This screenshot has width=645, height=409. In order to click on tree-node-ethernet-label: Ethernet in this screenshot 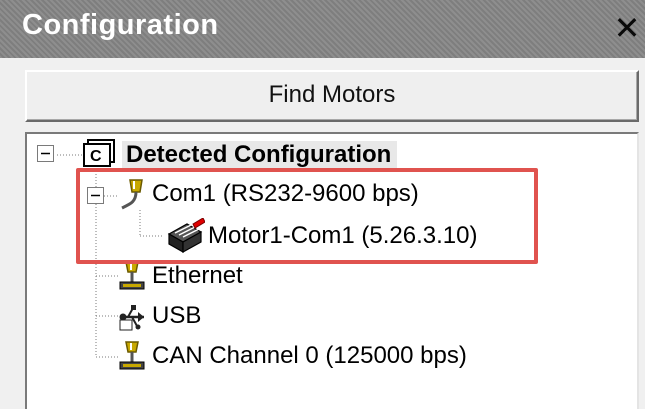, I will do `click(197, 276)`.